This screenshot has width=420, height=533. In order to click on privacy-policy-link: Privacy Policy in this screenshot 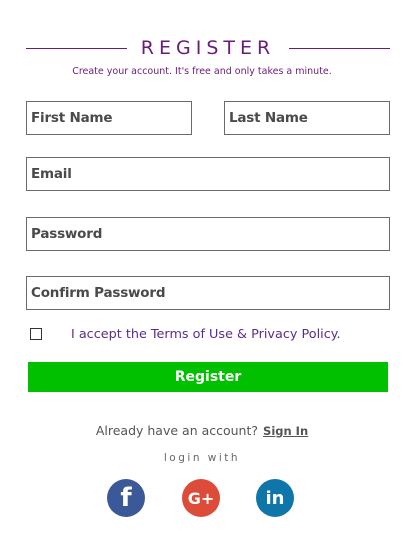, I will do `click(293, 334)`.